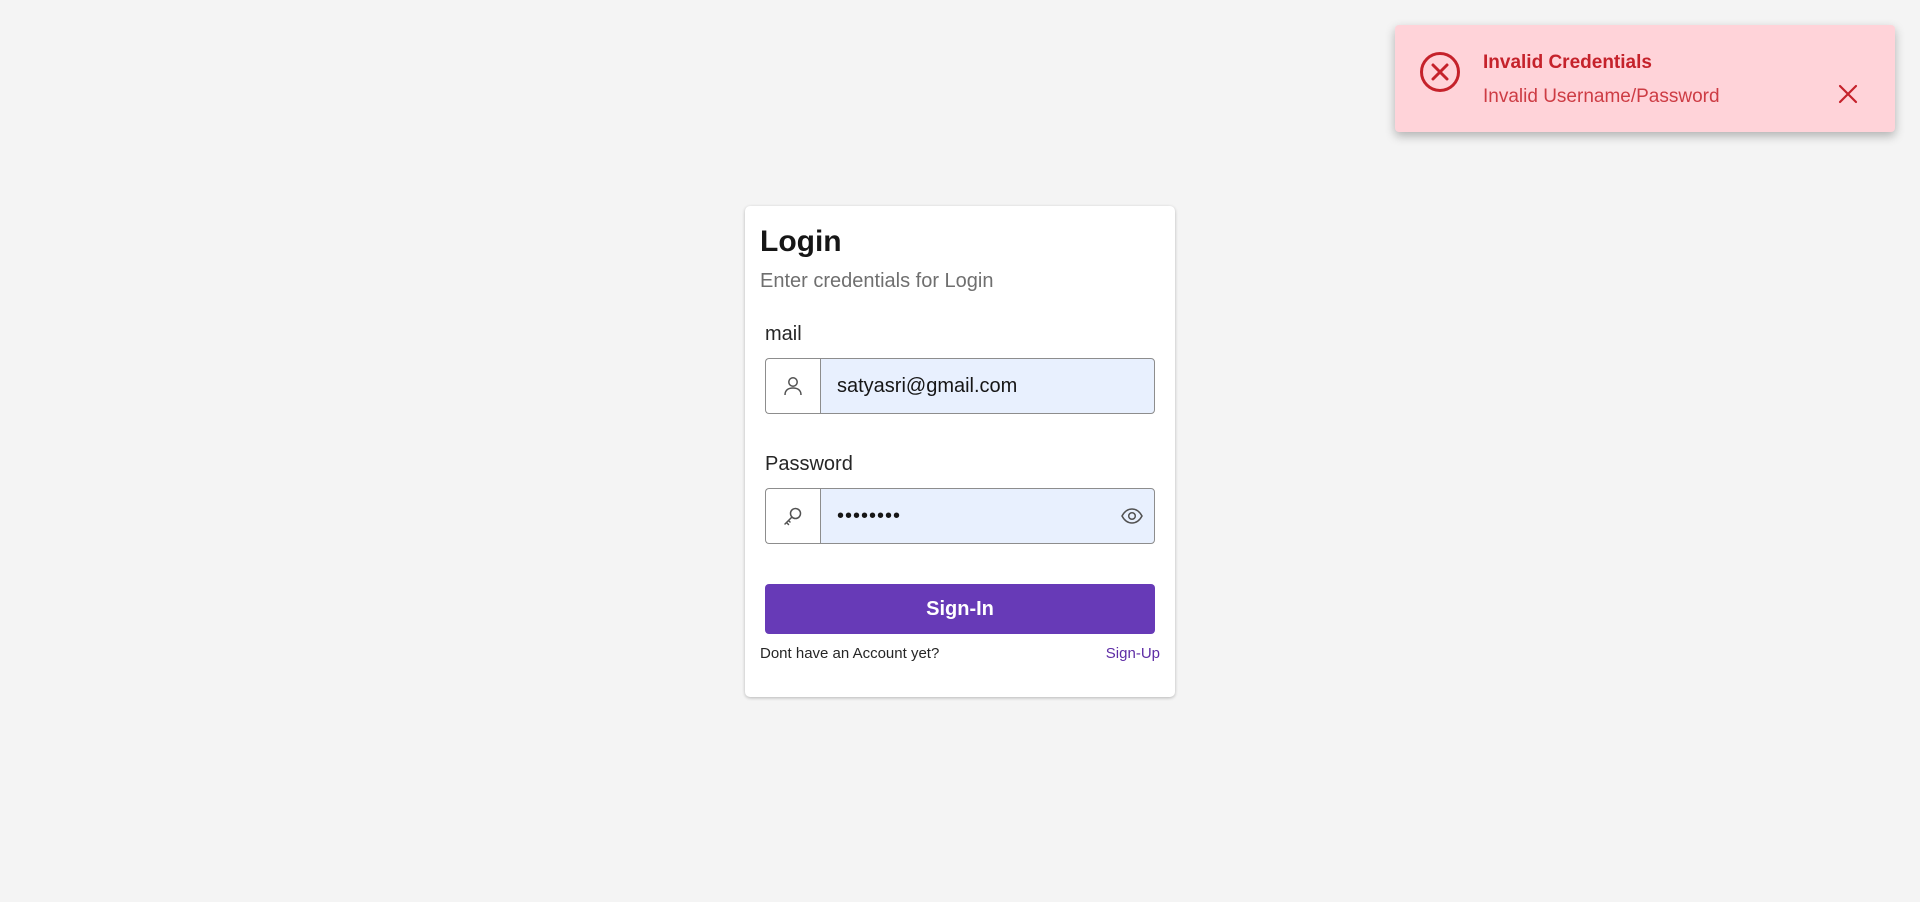 The height and width of the screenshot is (902, 1920). I want to click on email-field-box, so click(987, 386).